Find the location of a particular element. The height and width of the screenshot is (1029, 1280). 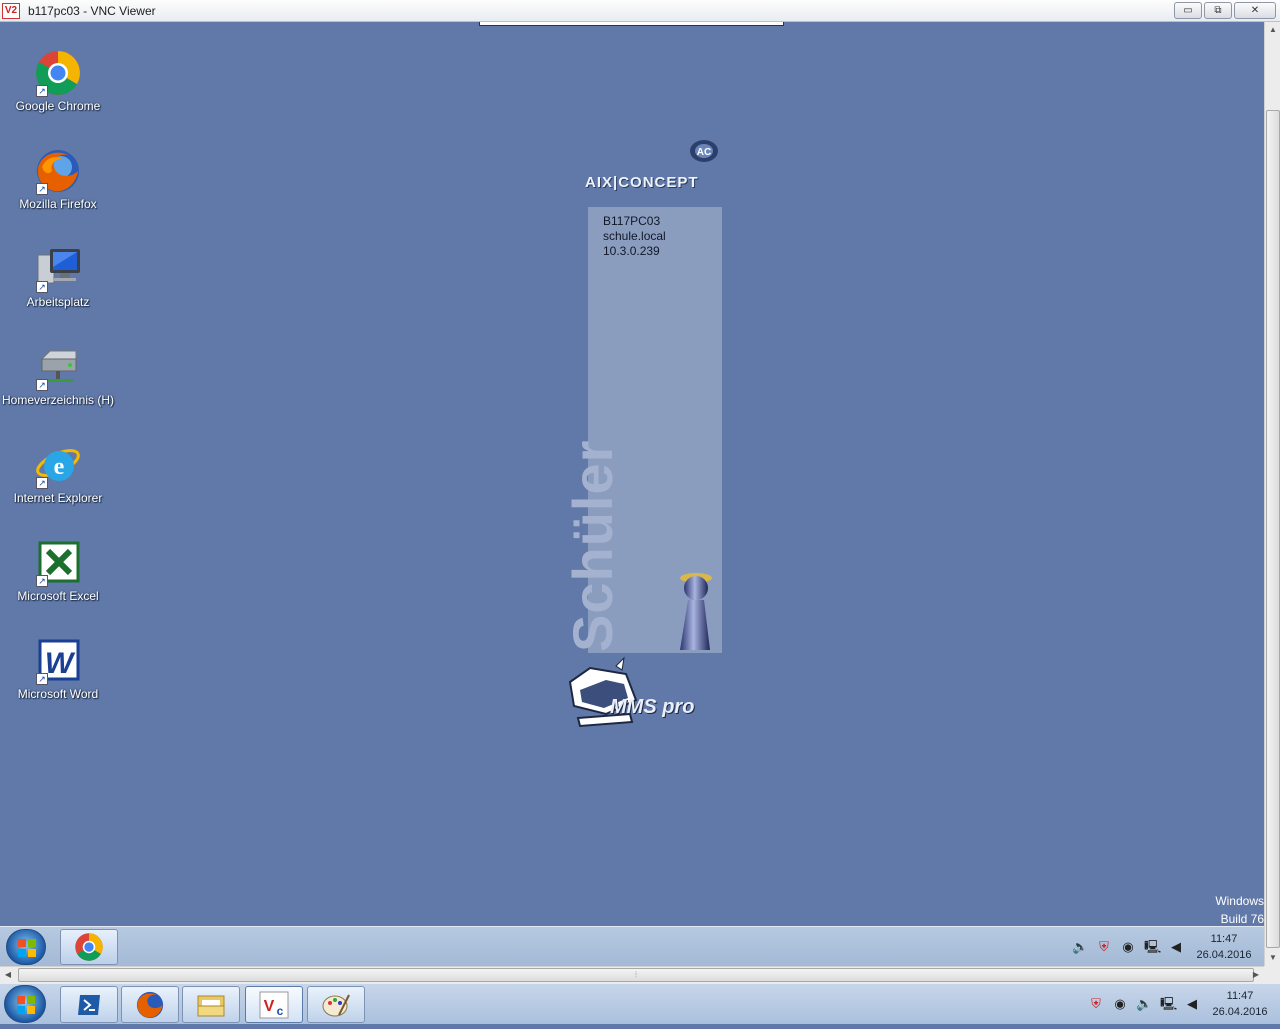

restore-button: ⧉ is located at coordinates (1218, 10).